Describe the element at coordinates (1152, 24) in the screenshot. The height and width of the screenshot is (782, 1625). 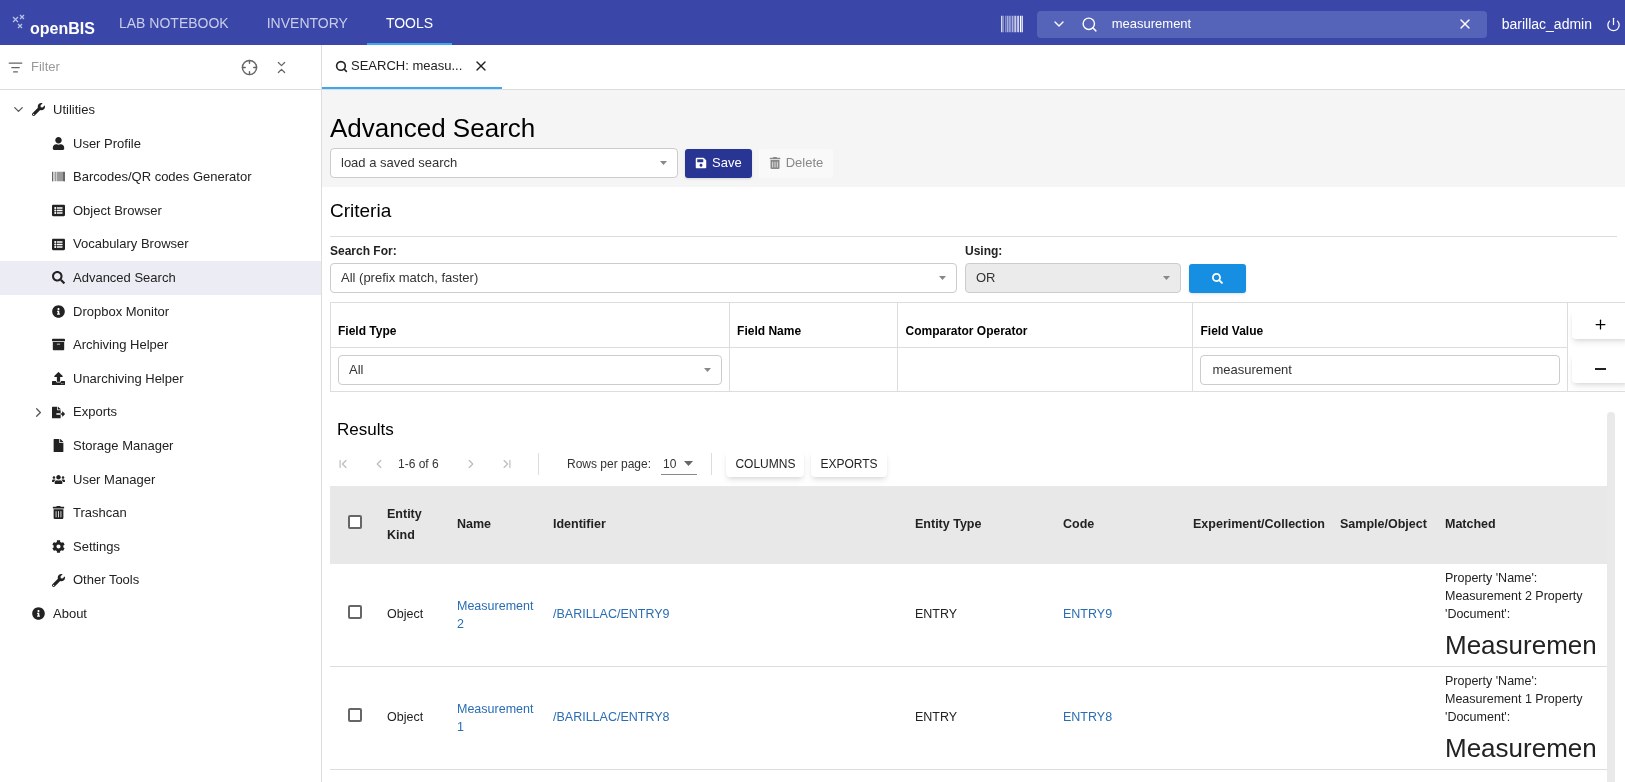
I see `search-value: measurement` at that location.